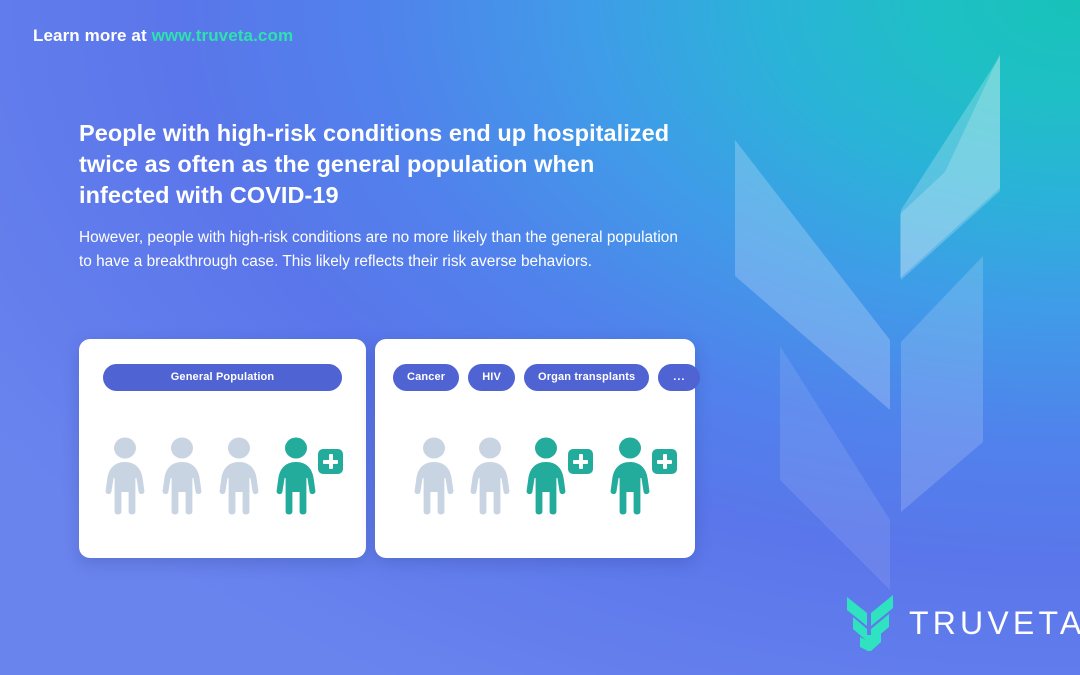 Image resolution: width=1080 pixels, height=675 pixels. What do you see at coordinates (426, 377) in the screenshot?
I see `pill-cancer: Cancer` at bounding box center [426, 377].